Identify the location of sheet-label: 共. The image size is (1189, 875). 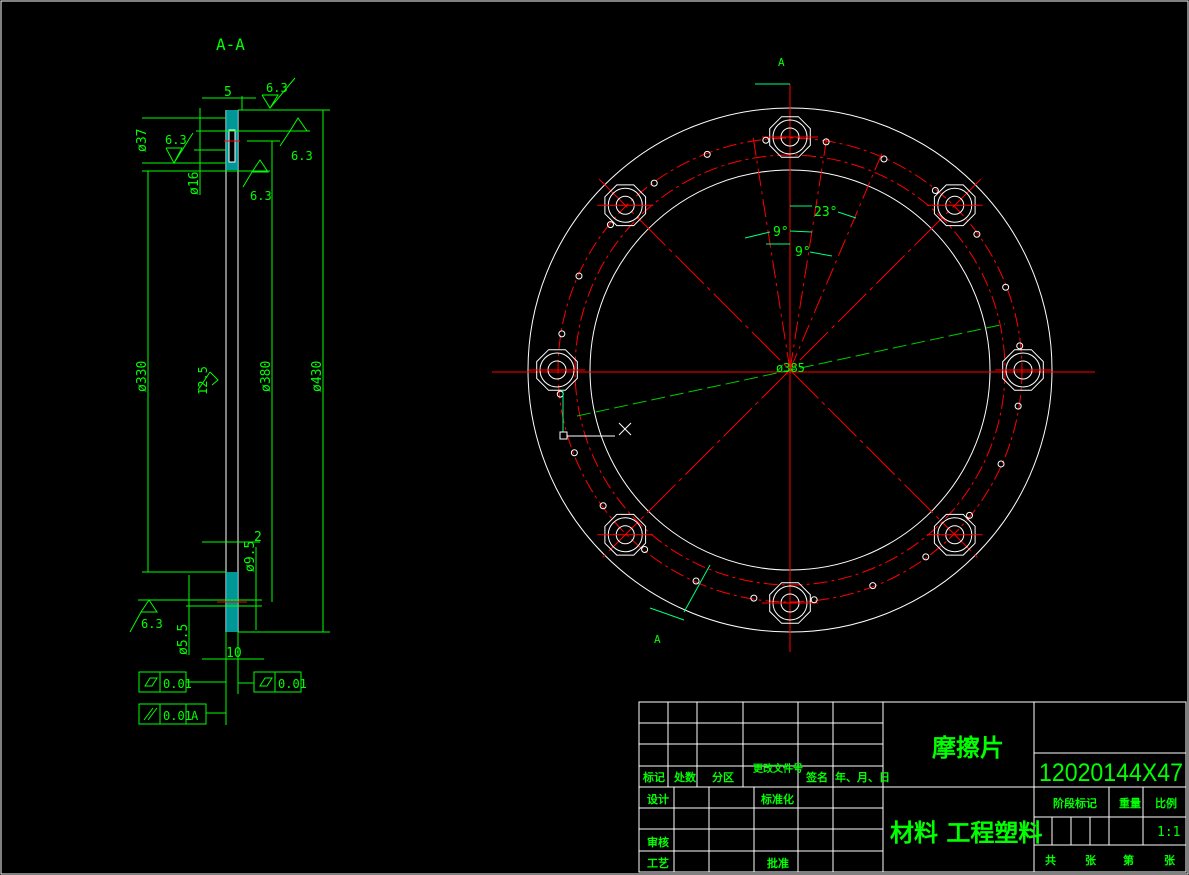
(1050, 860).